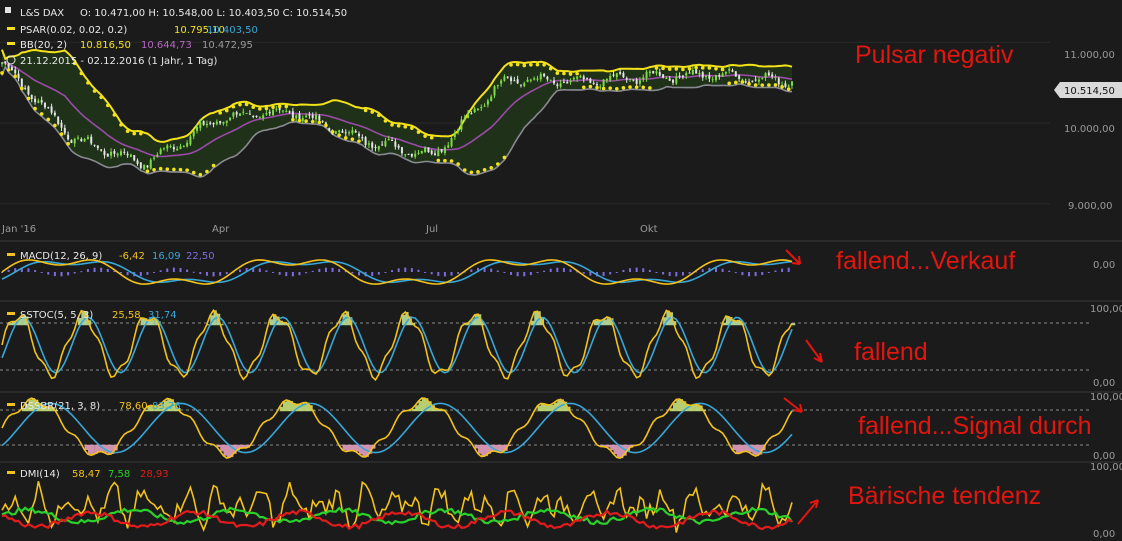 The image size is (1122, 541). Describe the element at coordinates (1104, 383) in the screenshot. I see `sstoc-tick-0: 0,00` at that location.